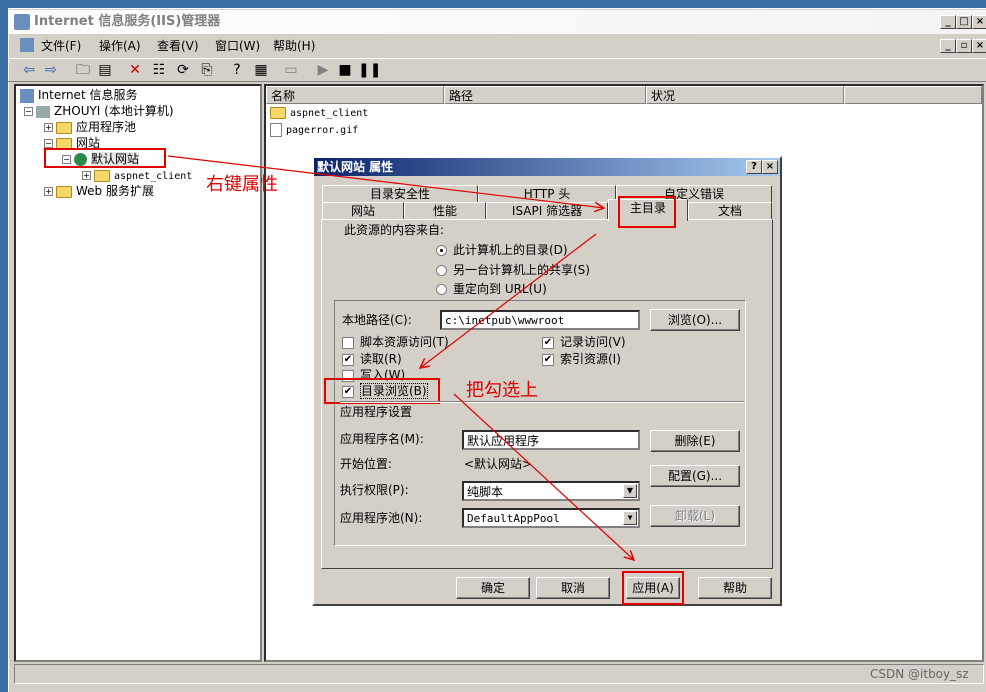 The width and height of the screenshot is (986, 692). Describe the element at coordinates (647, 212) in the screenshot. I see `red-box-home-tab` at that location.